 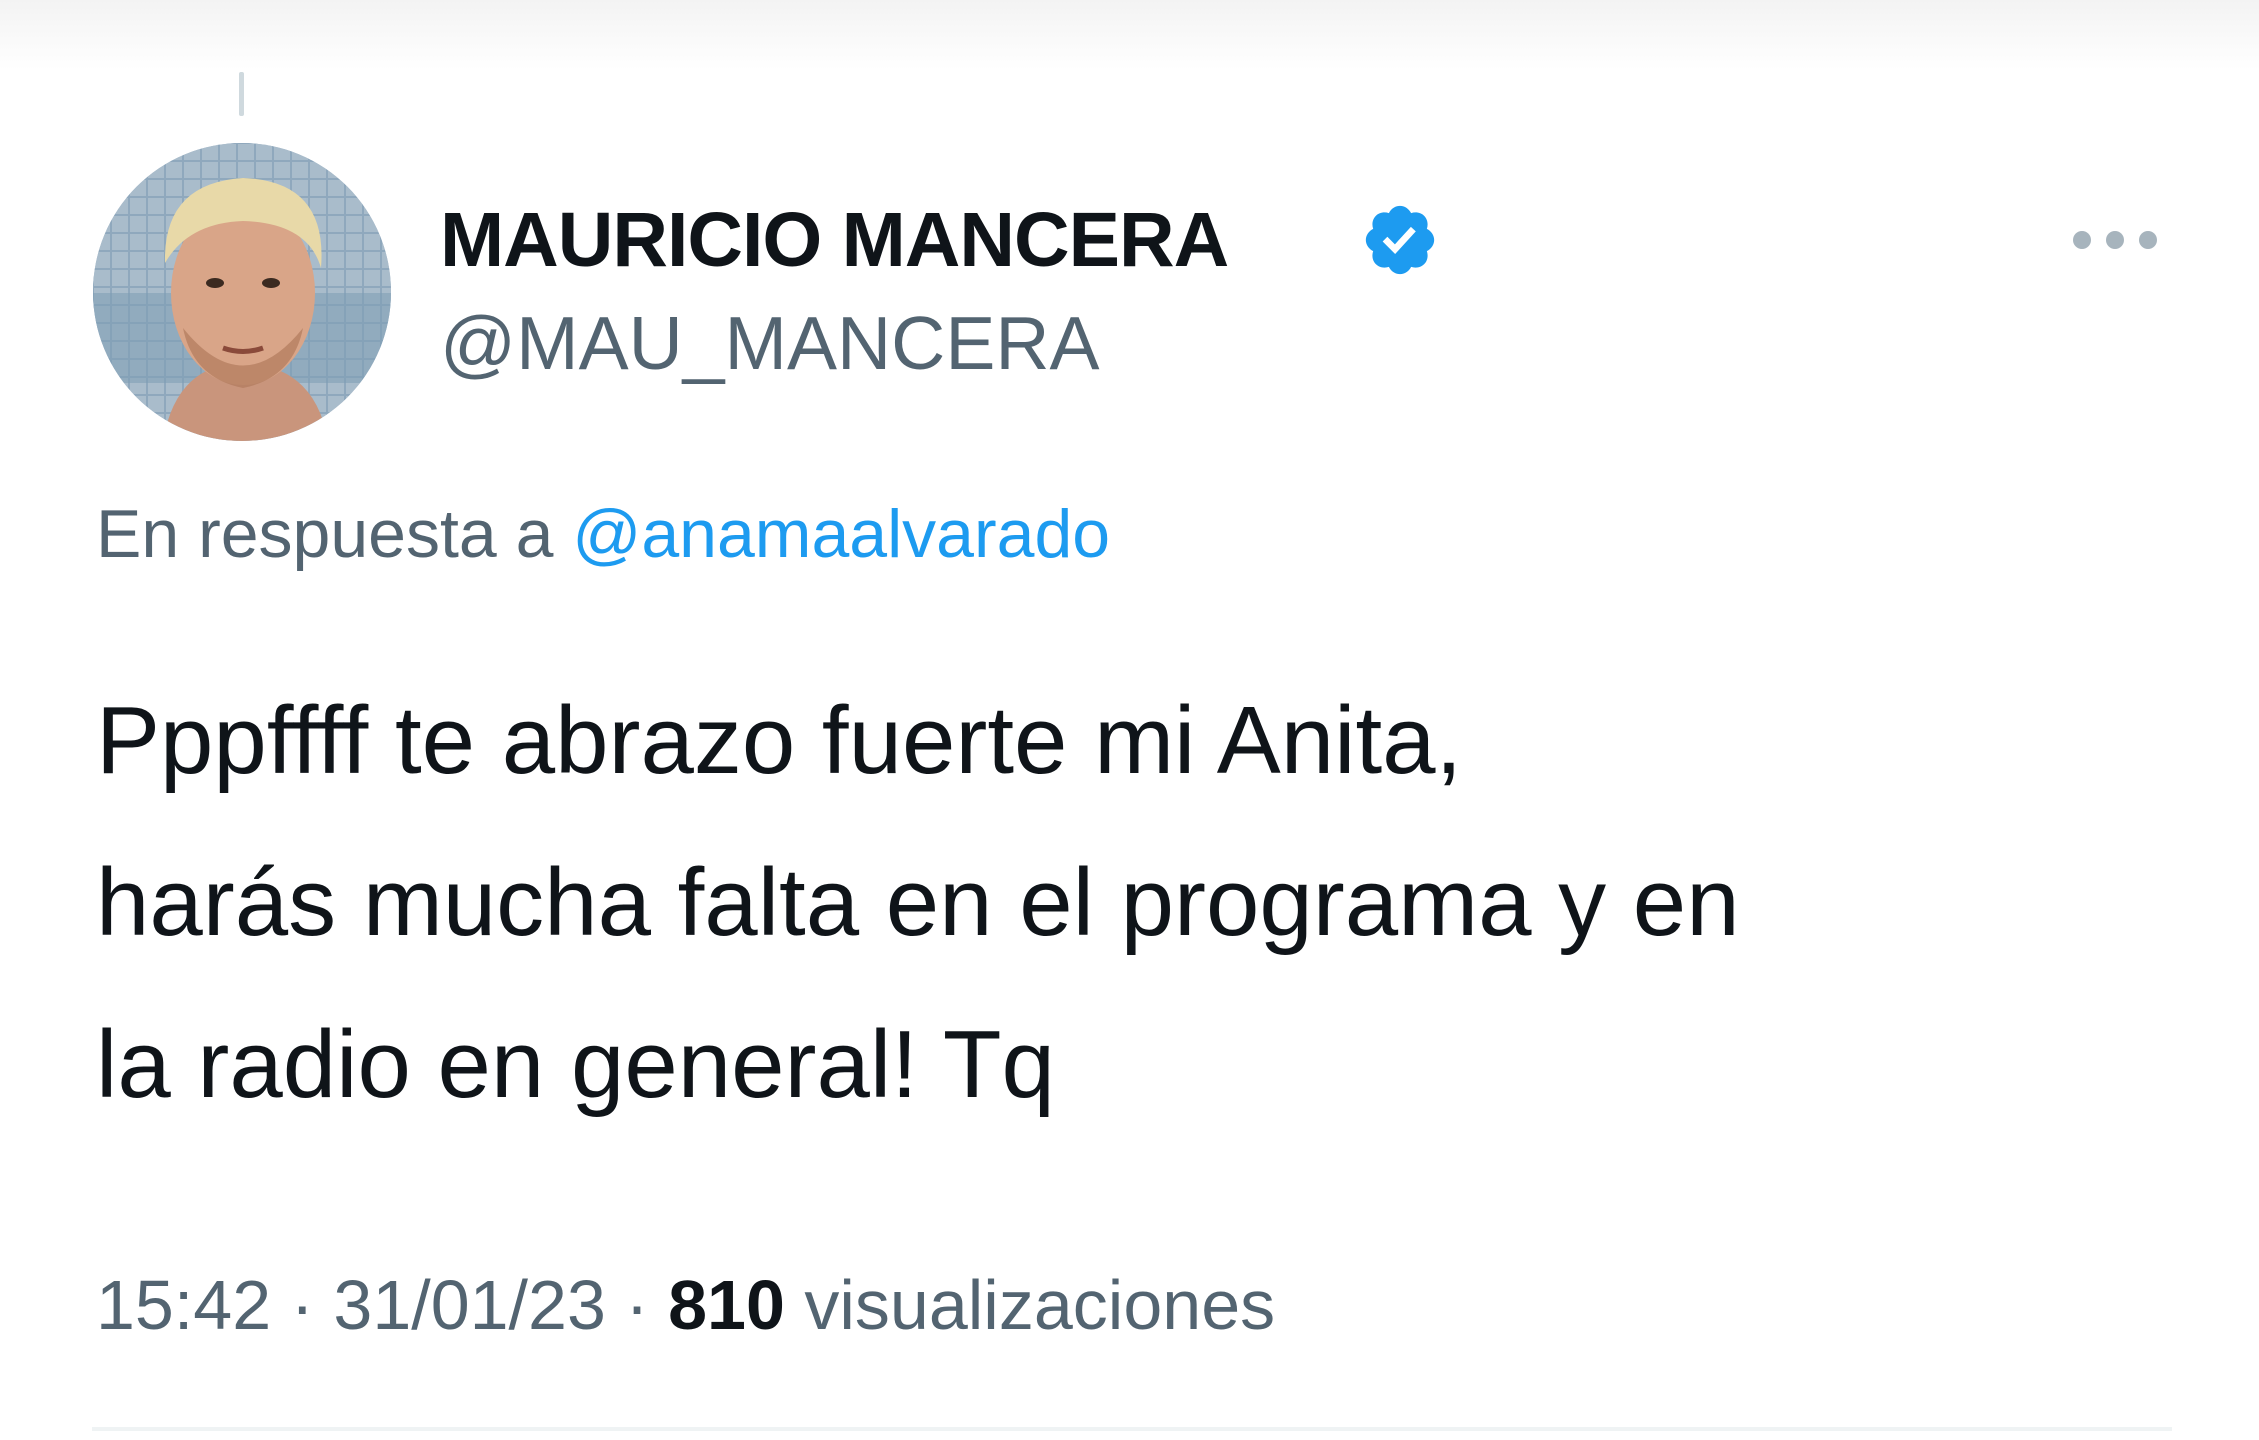 I want to click on avatar, so click(x=242, y=292).